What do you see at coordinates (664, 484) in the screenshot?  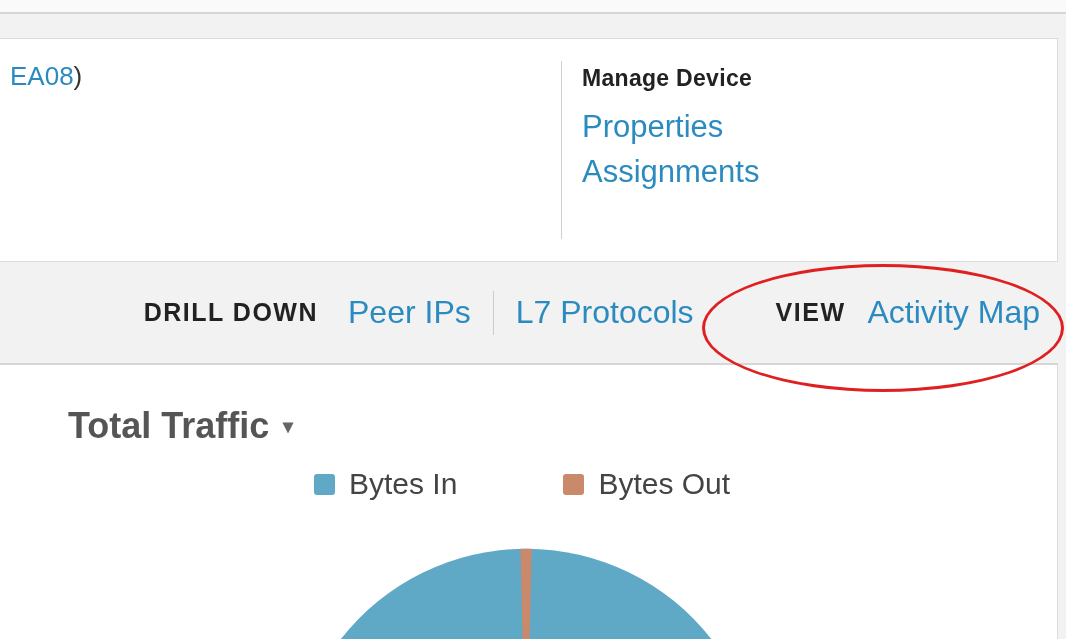 I see `legend-label: Bytes Out` at bounding box center [664, 484].